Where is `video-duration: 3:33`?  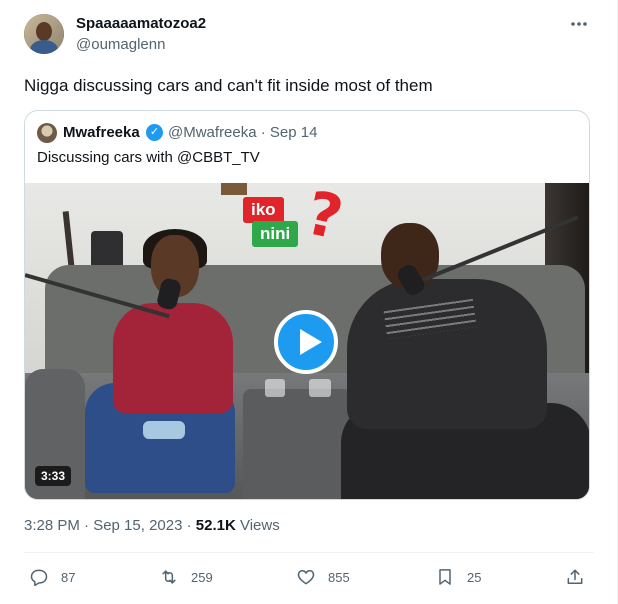 video-duration: 3:33 is located at coordinates (53, 476).